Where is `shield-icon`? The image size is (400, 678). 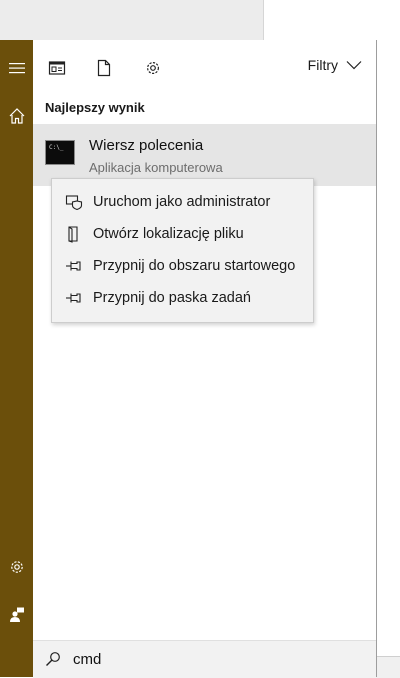
shield-icon is located at coordinates (74, 202).